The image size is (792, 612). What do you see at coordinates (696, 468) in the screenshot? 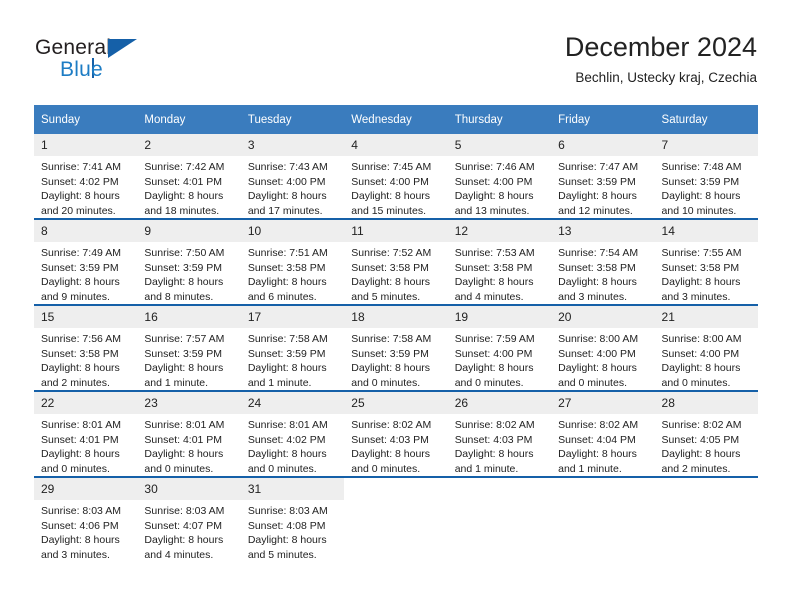
I see `daylight-text-line2: and 2 minutes.` at bounding box center [696, 468].